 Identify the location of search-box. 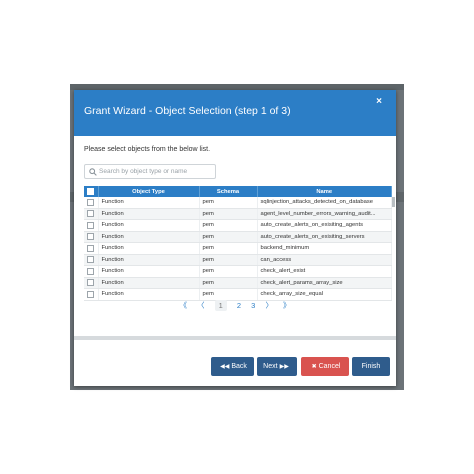
(150, 171).